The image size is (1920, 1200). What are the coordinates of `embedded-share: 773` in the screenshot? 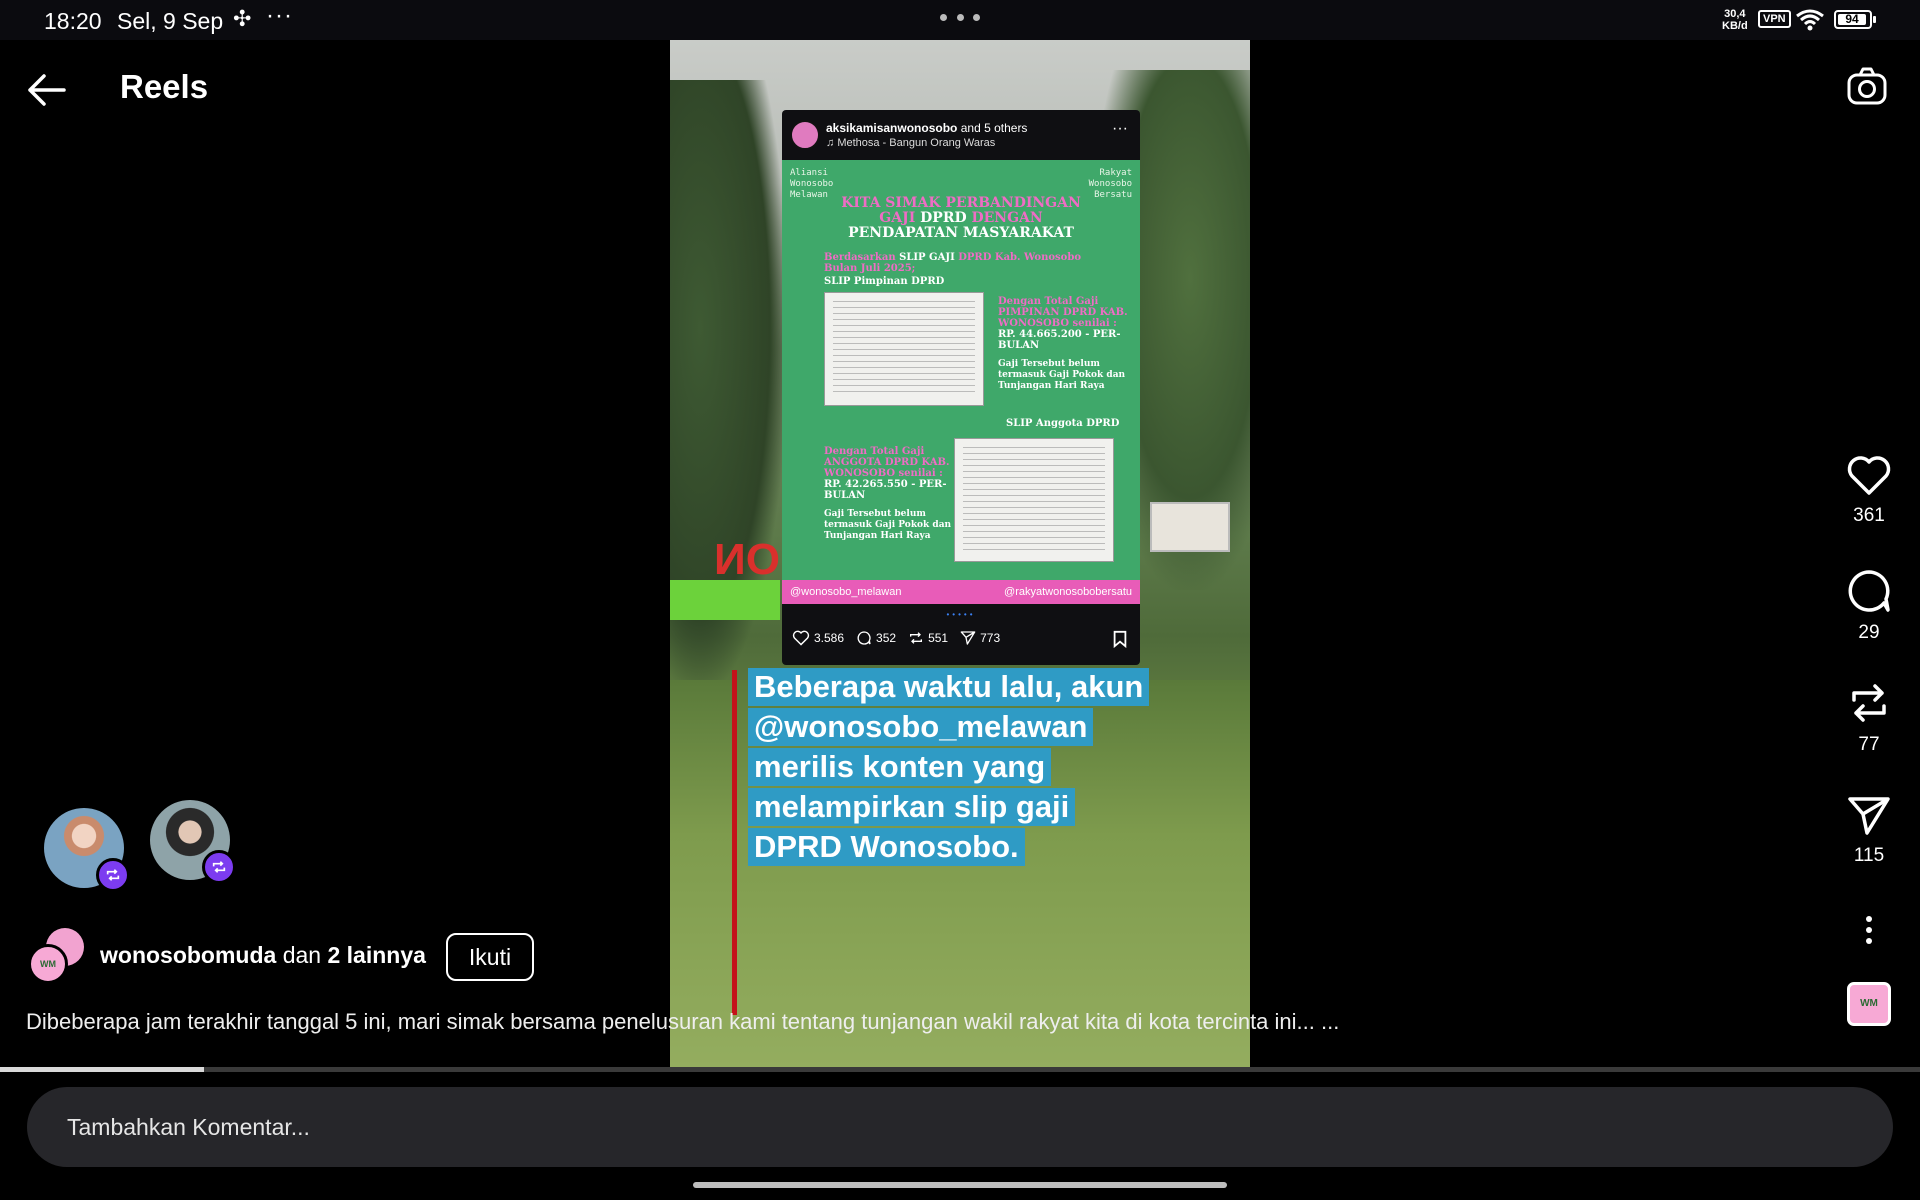 It's located at (980, 638).